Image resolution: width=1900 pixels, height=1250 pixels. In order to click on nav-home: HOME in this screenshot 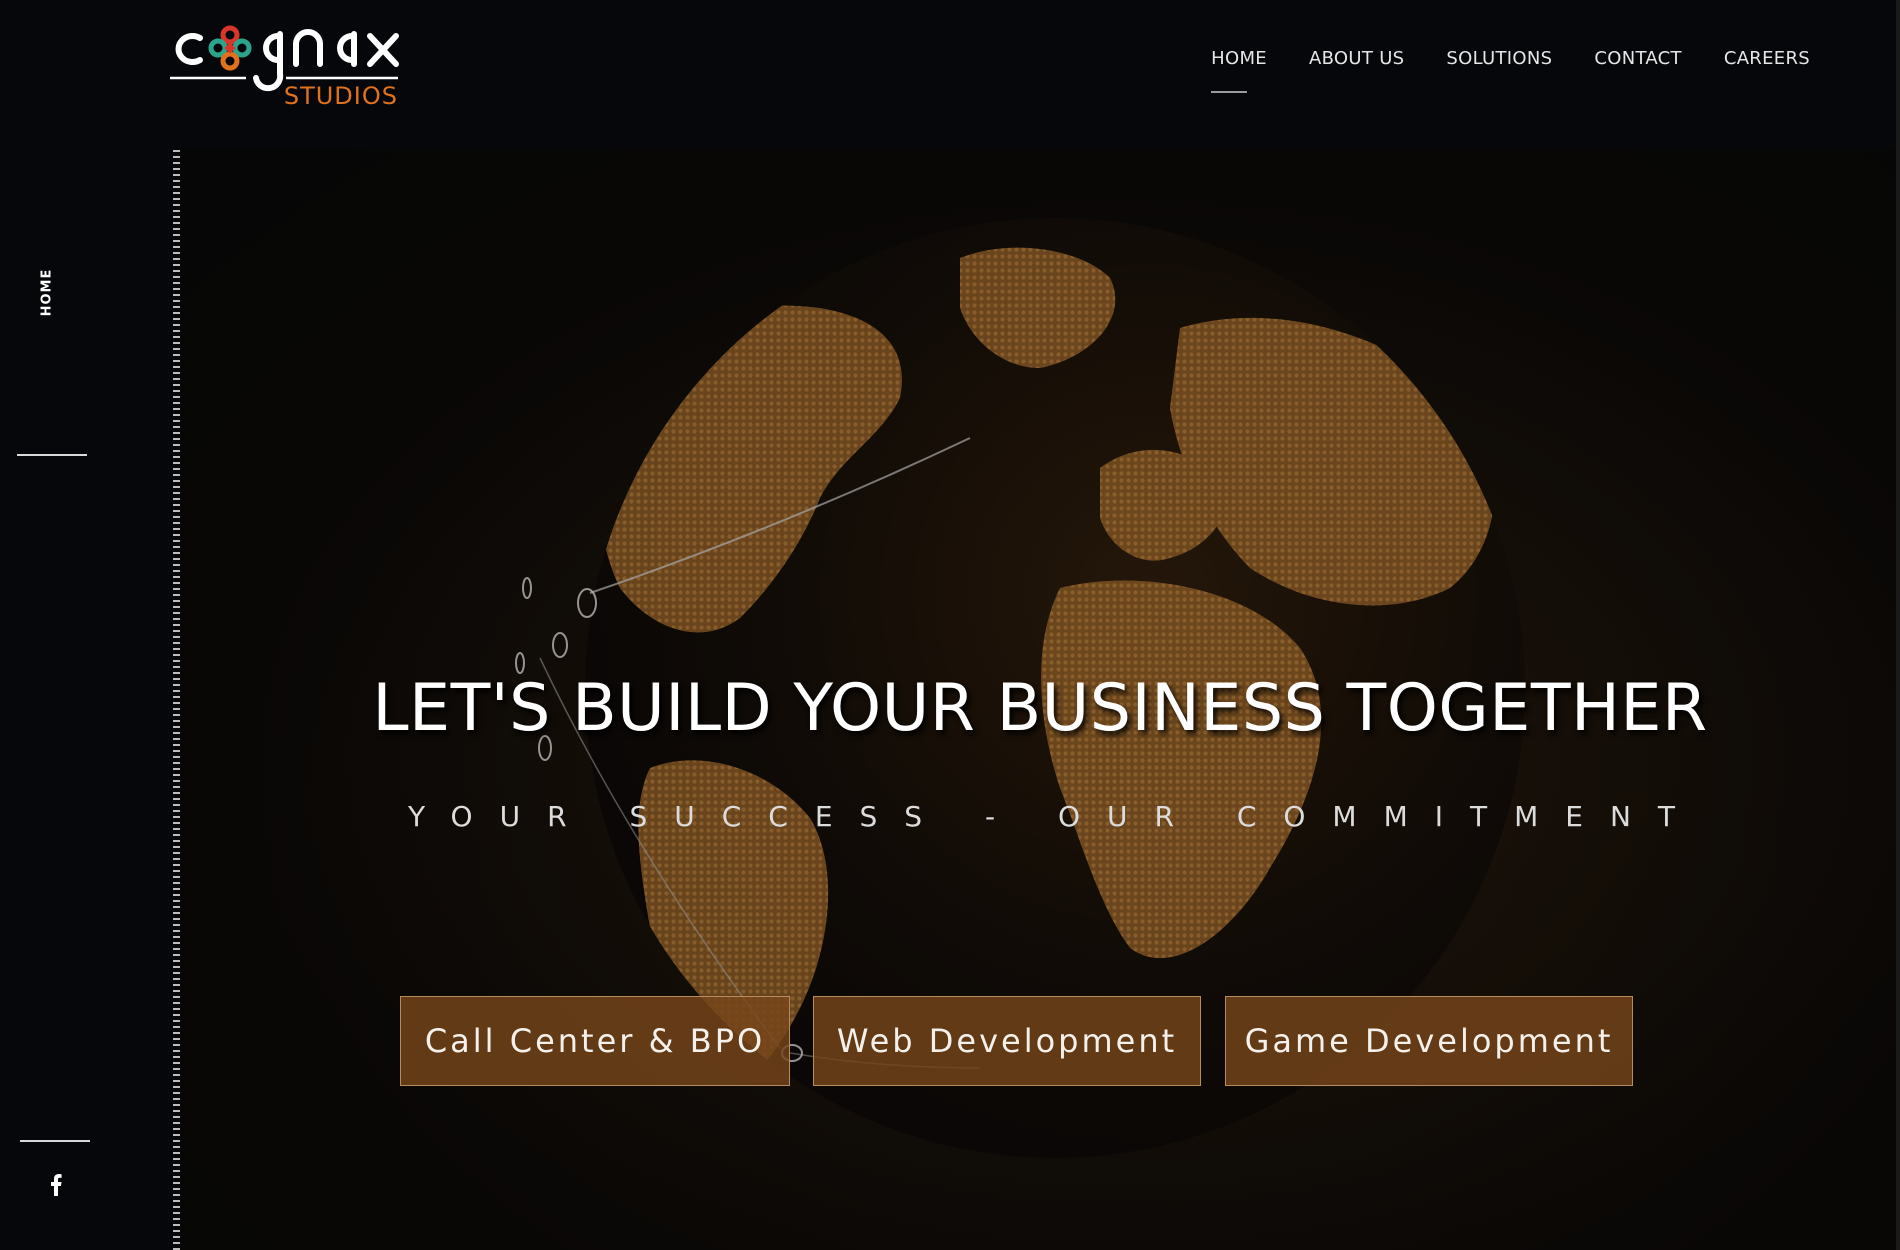, I will do `click(1239, 70)`.